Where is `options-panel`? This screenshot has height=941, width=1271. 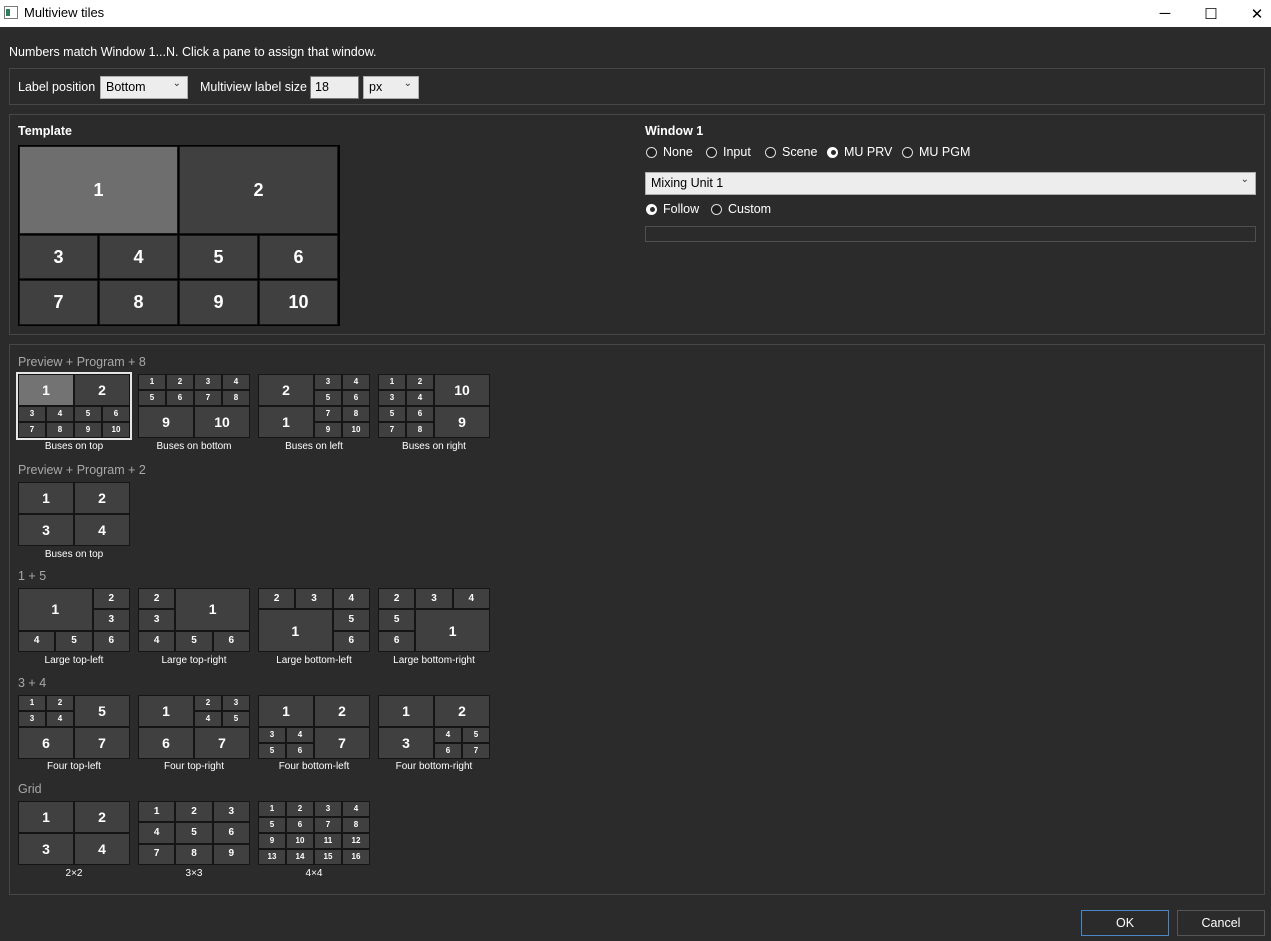 options-panel is located at coordinates (637, 86).